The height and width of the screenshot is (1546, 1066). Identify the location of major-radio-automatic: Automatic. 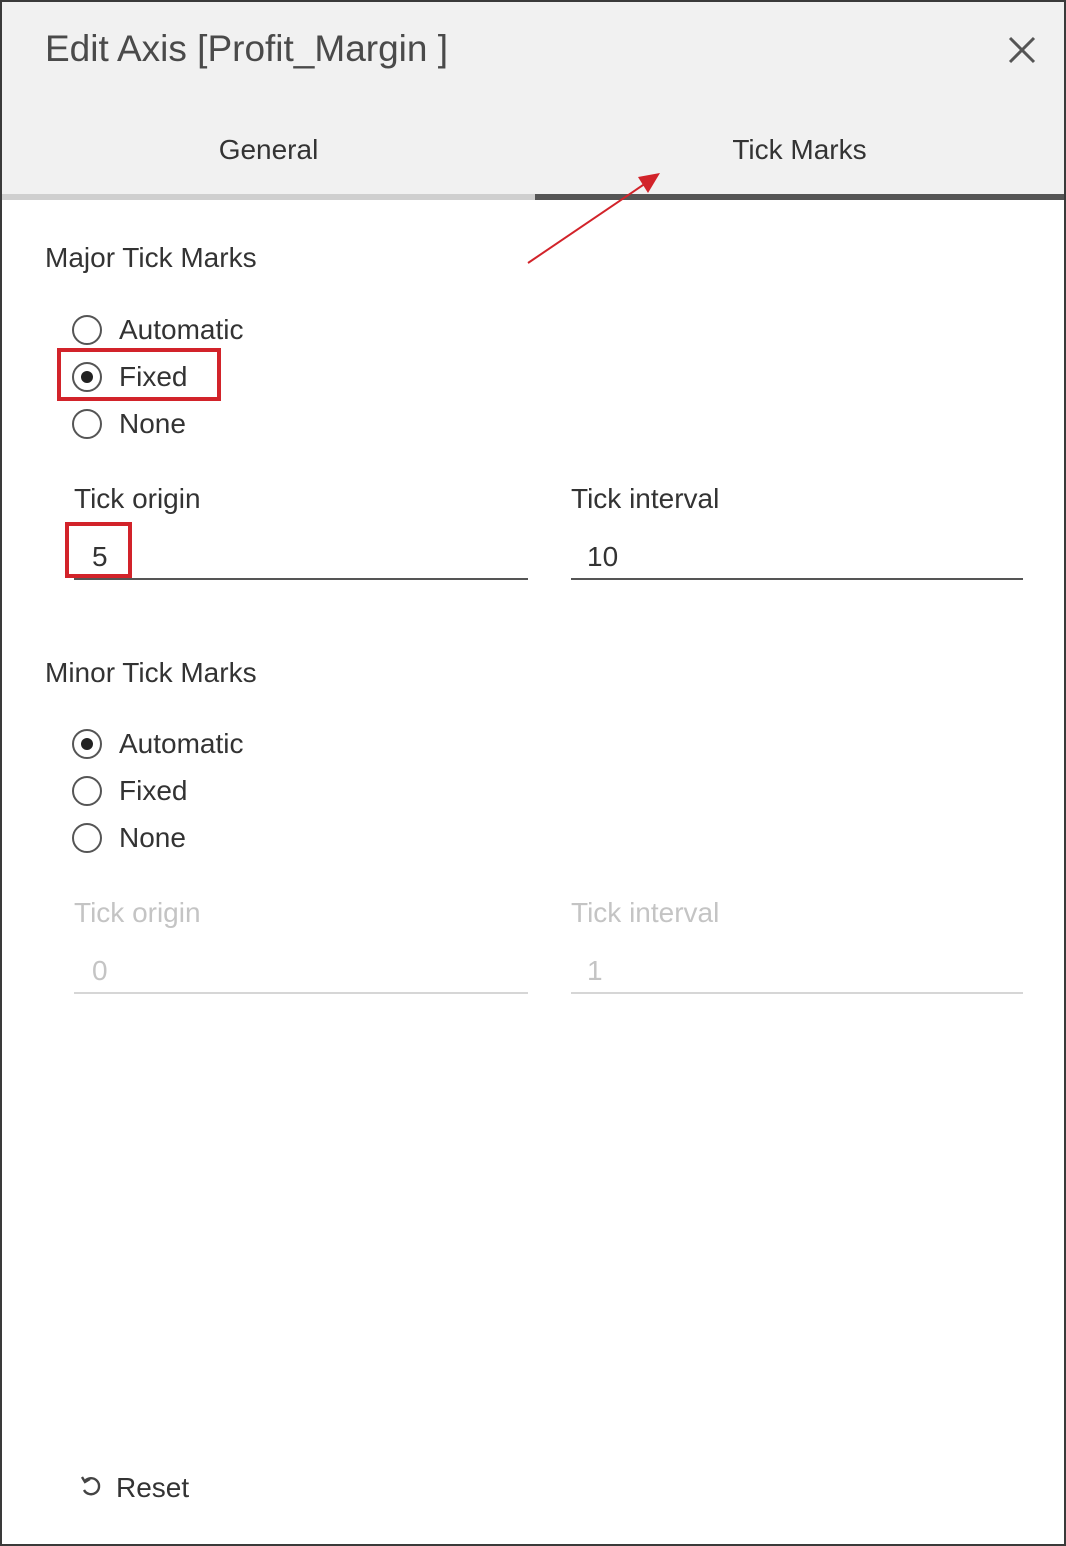
(158, 330).